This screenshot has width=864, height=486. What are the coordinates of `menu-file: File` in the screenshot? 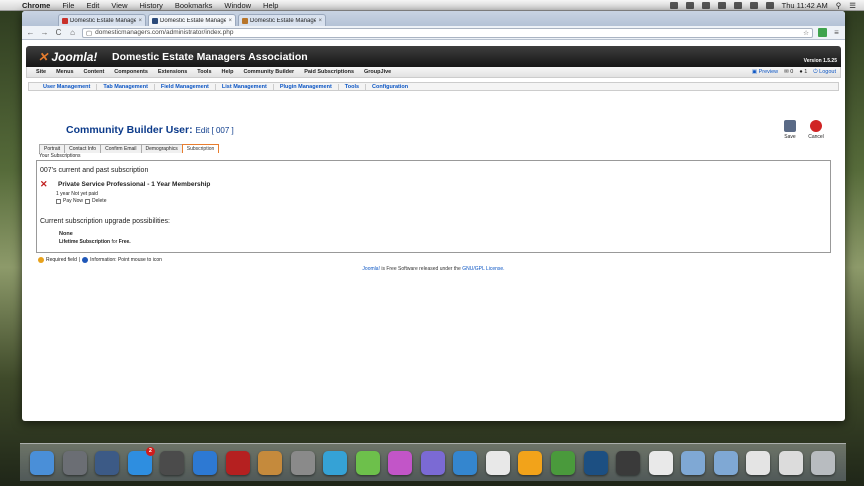 It's located at (68, 5).